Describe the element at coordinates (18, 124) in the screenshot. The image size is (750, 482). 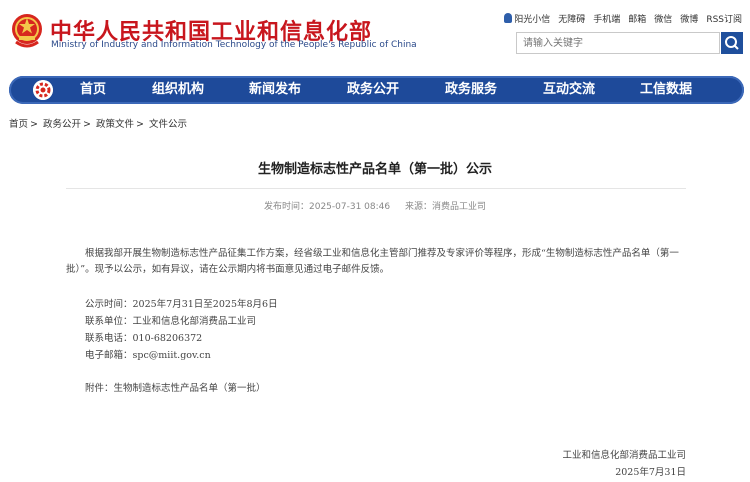
I see `breadcrumb-home: 首页` at that location.